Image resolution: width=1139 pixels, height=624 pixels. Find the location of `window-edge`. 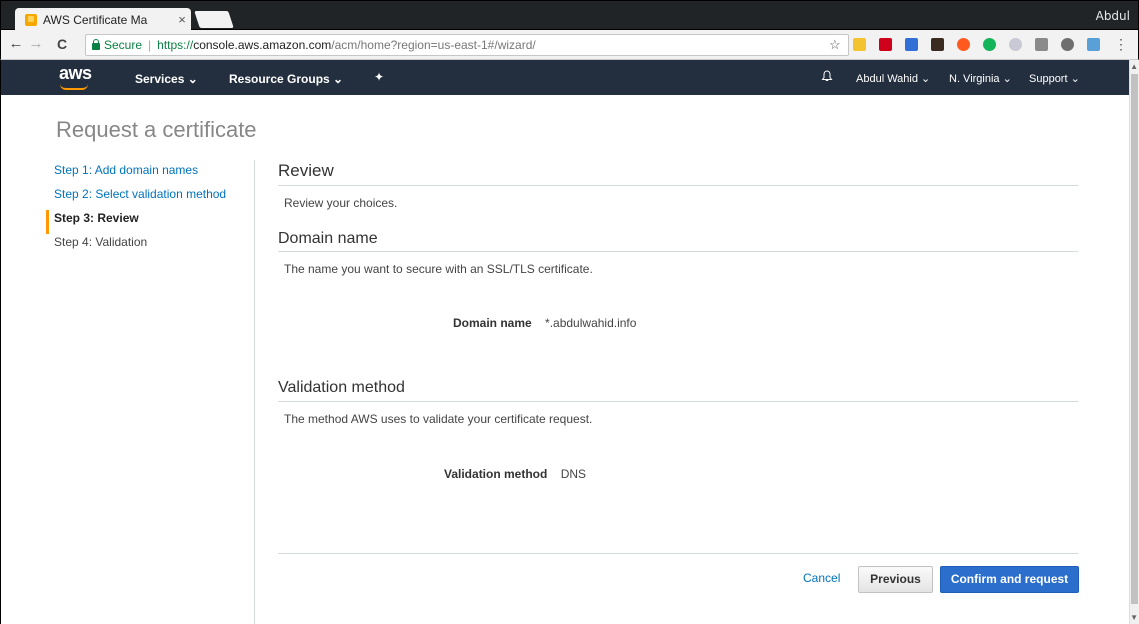

window-edge is located at coordinates (0, 359).